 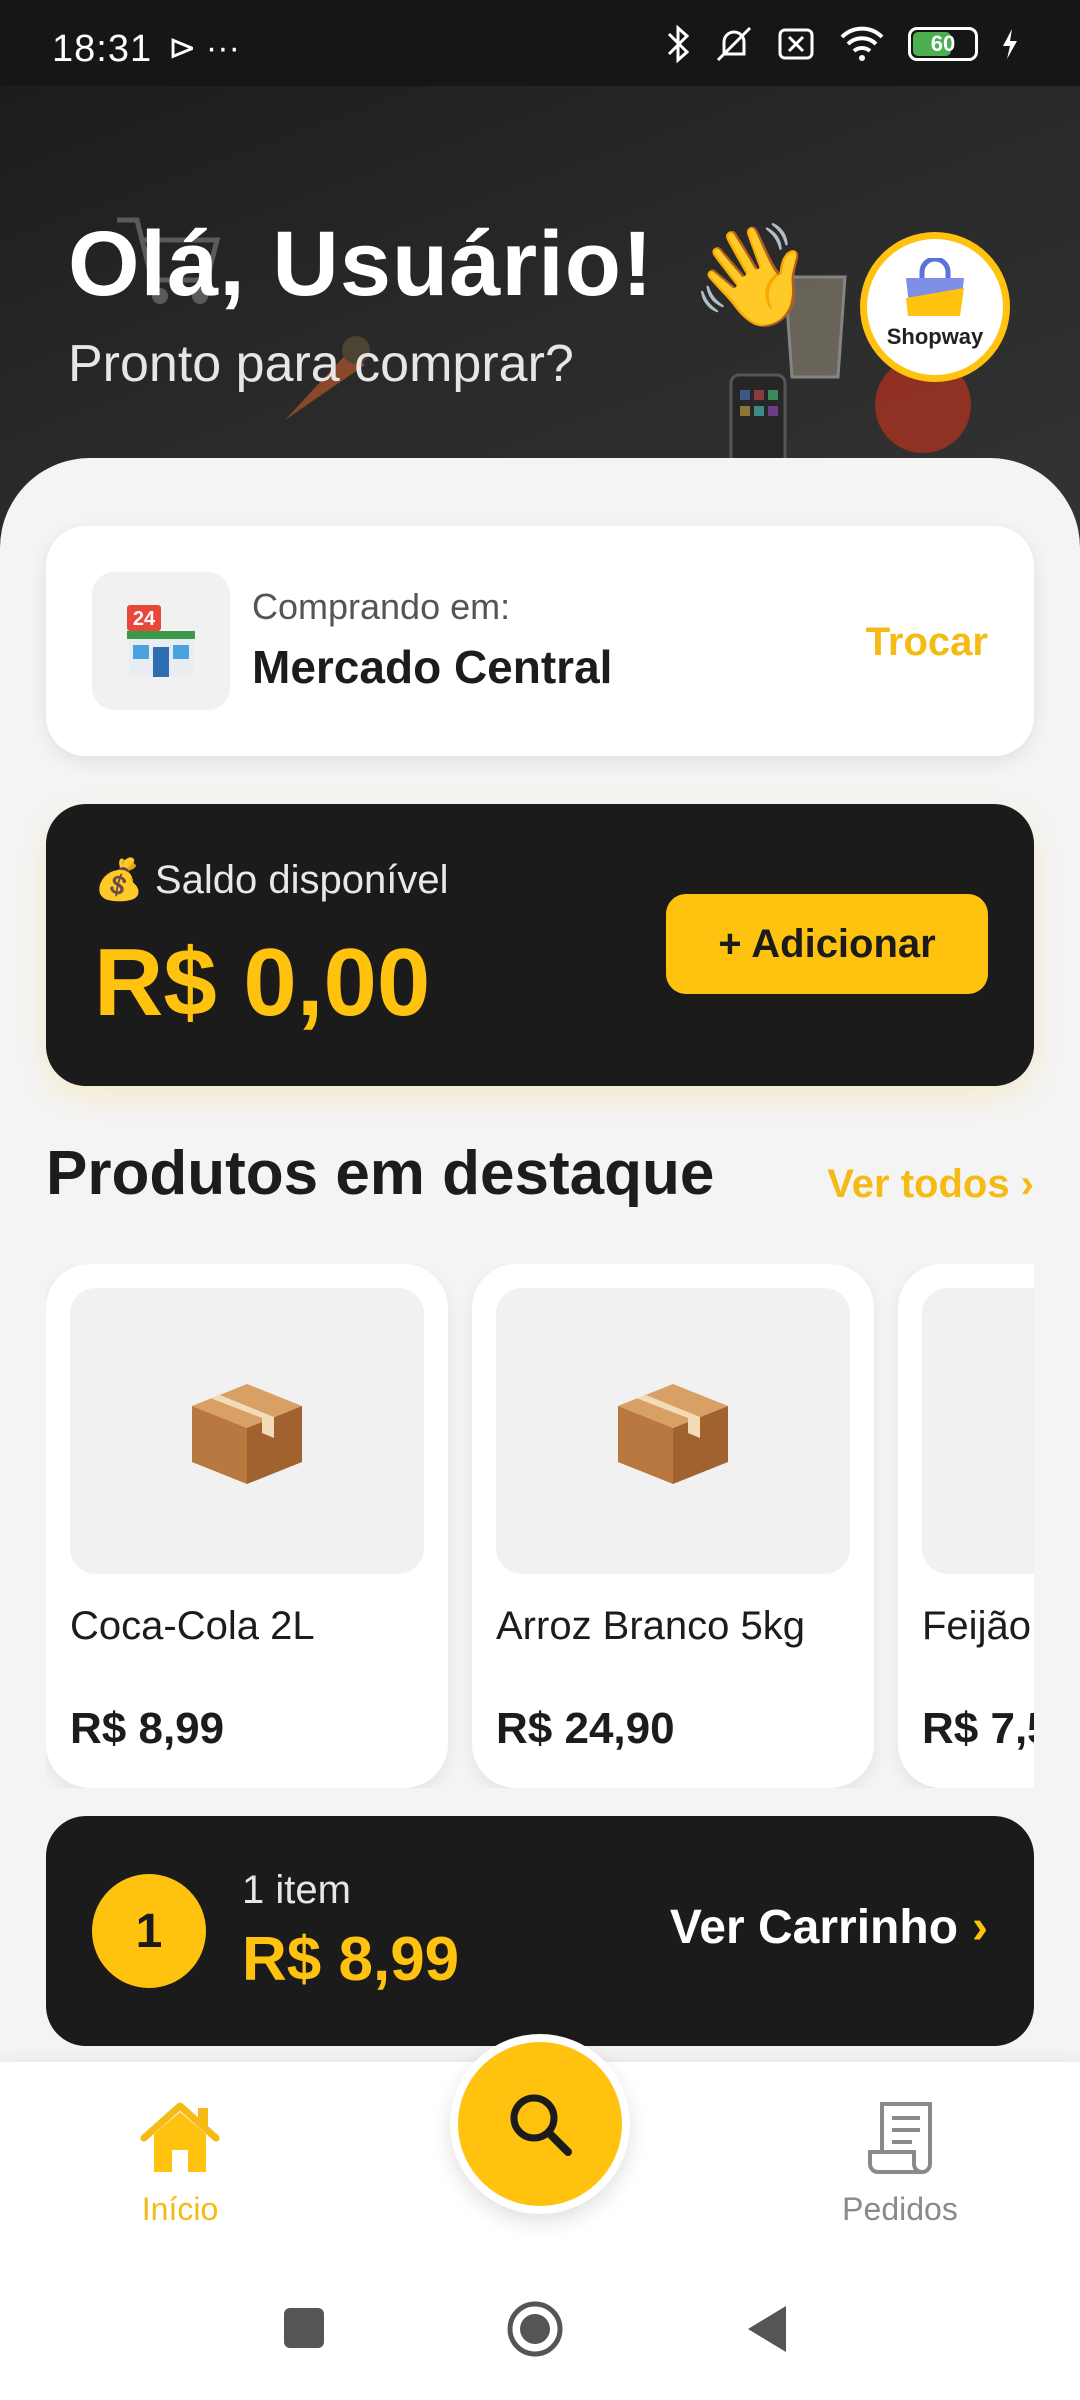 What do you see at coordinates (935, 336) in the screenshot?
I see `logo-text: Shopway` at bounding box center [935, 336].